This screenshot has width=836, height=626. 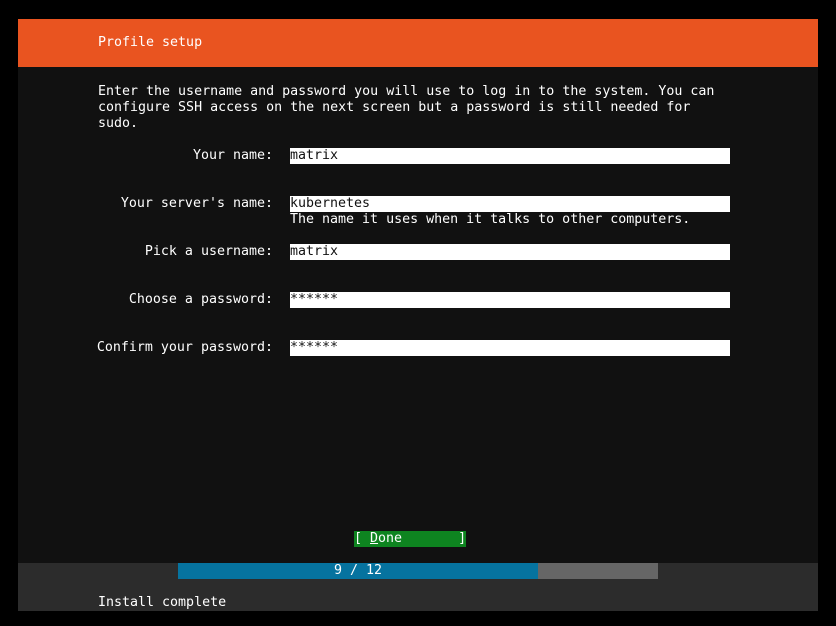 What do you see at coordinates (362, 538) in the screenshot?
I see `done-button-open-bracket: [` at bounding box center [362, 538].